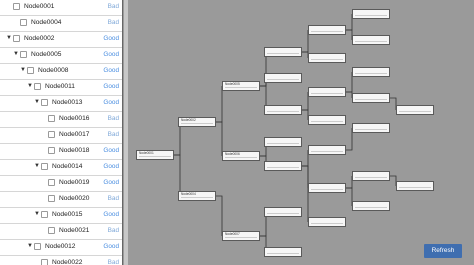 This screenshot has width=474, height=265. I want to click on tree-node: Node0001, so click(155, 155).